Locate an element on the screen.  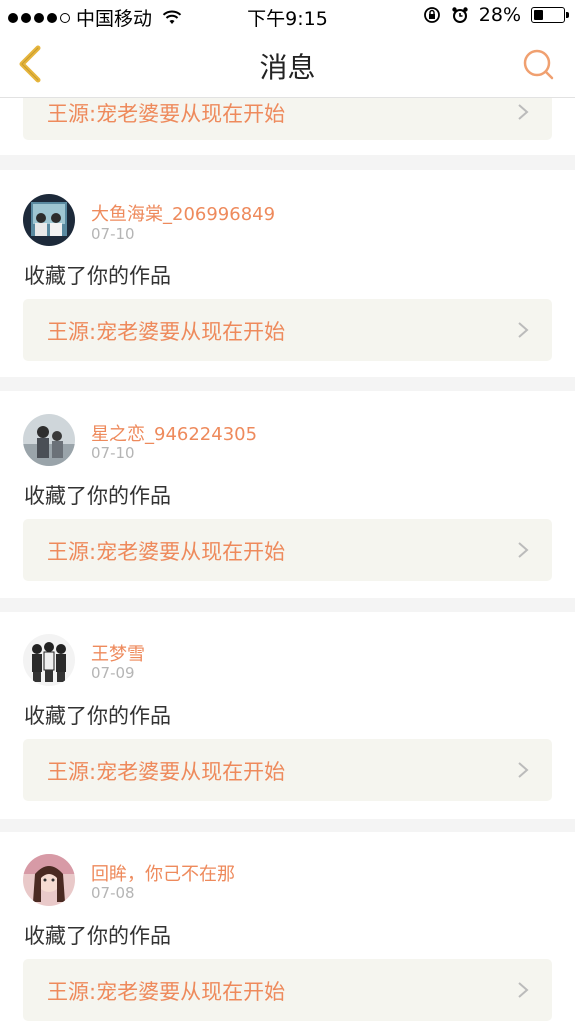
page-title: 消息 is located at coordinates (287, 67).